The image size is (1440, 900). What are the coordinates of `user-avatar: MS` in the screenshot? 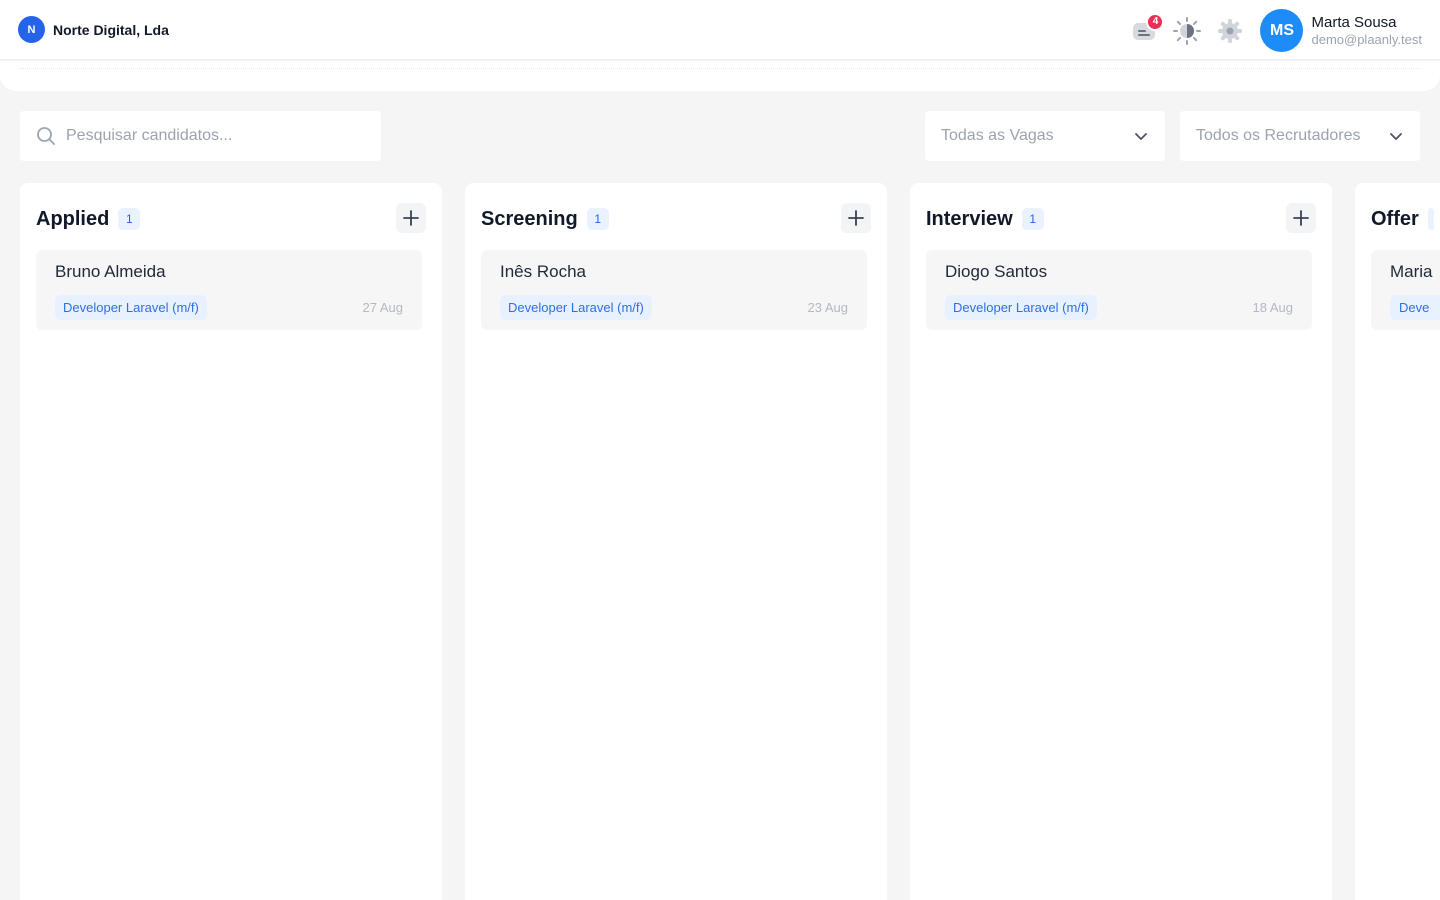 It's located at (1282, 30).